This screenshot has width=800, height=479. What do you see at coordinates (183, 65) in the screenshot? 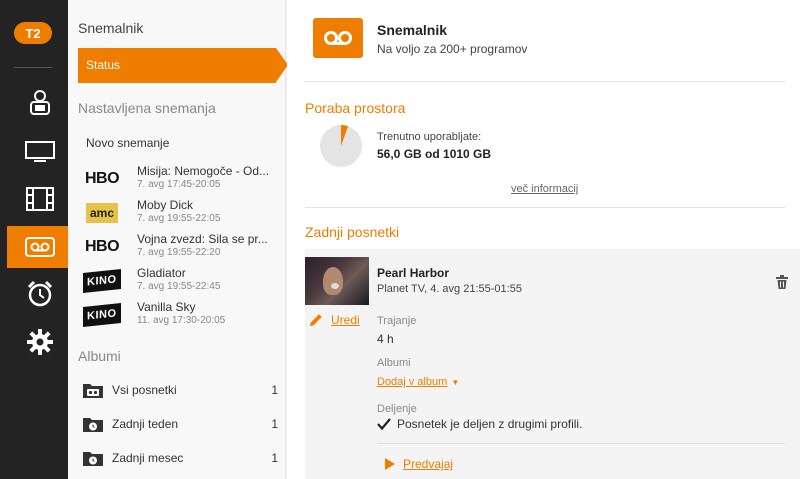
I see `sidebar-item-status: Status` at bounding box center [183, 65].